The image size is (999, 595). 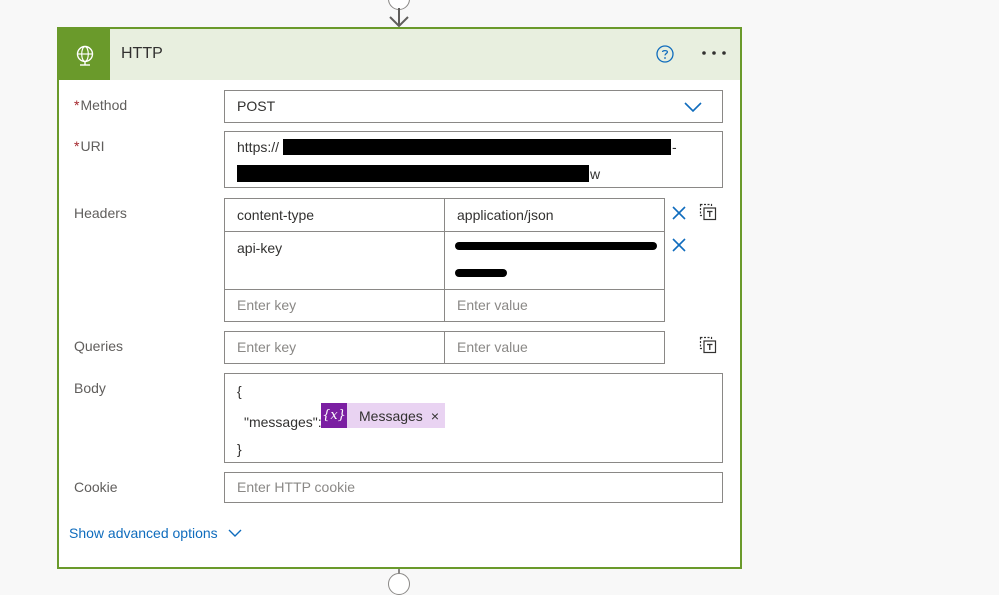 What do you see at coordinates (714, 54) in the screenshot?
I see `more-horizontal-icon` at bounding box center [714, 54].